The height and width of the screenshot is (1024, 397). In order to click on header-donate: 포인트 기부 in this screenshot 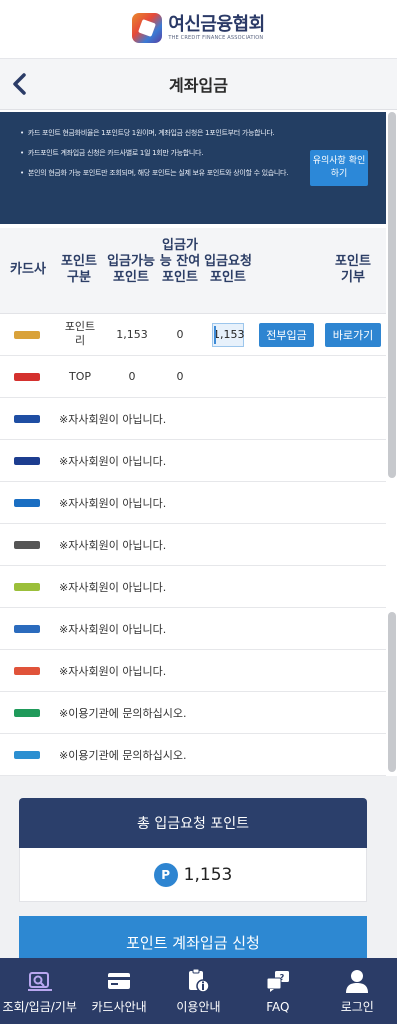, I will do `click(353, 269)`.